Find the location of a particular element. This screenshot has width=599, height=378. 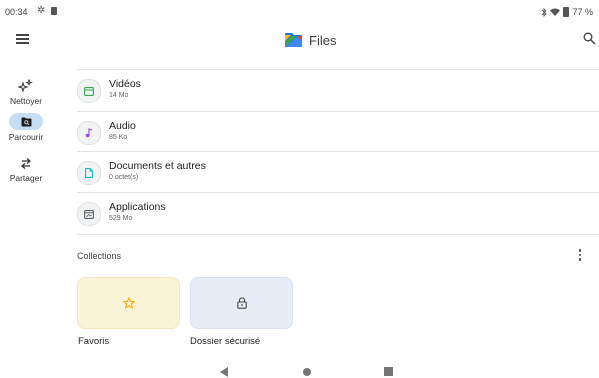

row-title: Documents et autres is located at coordinates (157, 166).